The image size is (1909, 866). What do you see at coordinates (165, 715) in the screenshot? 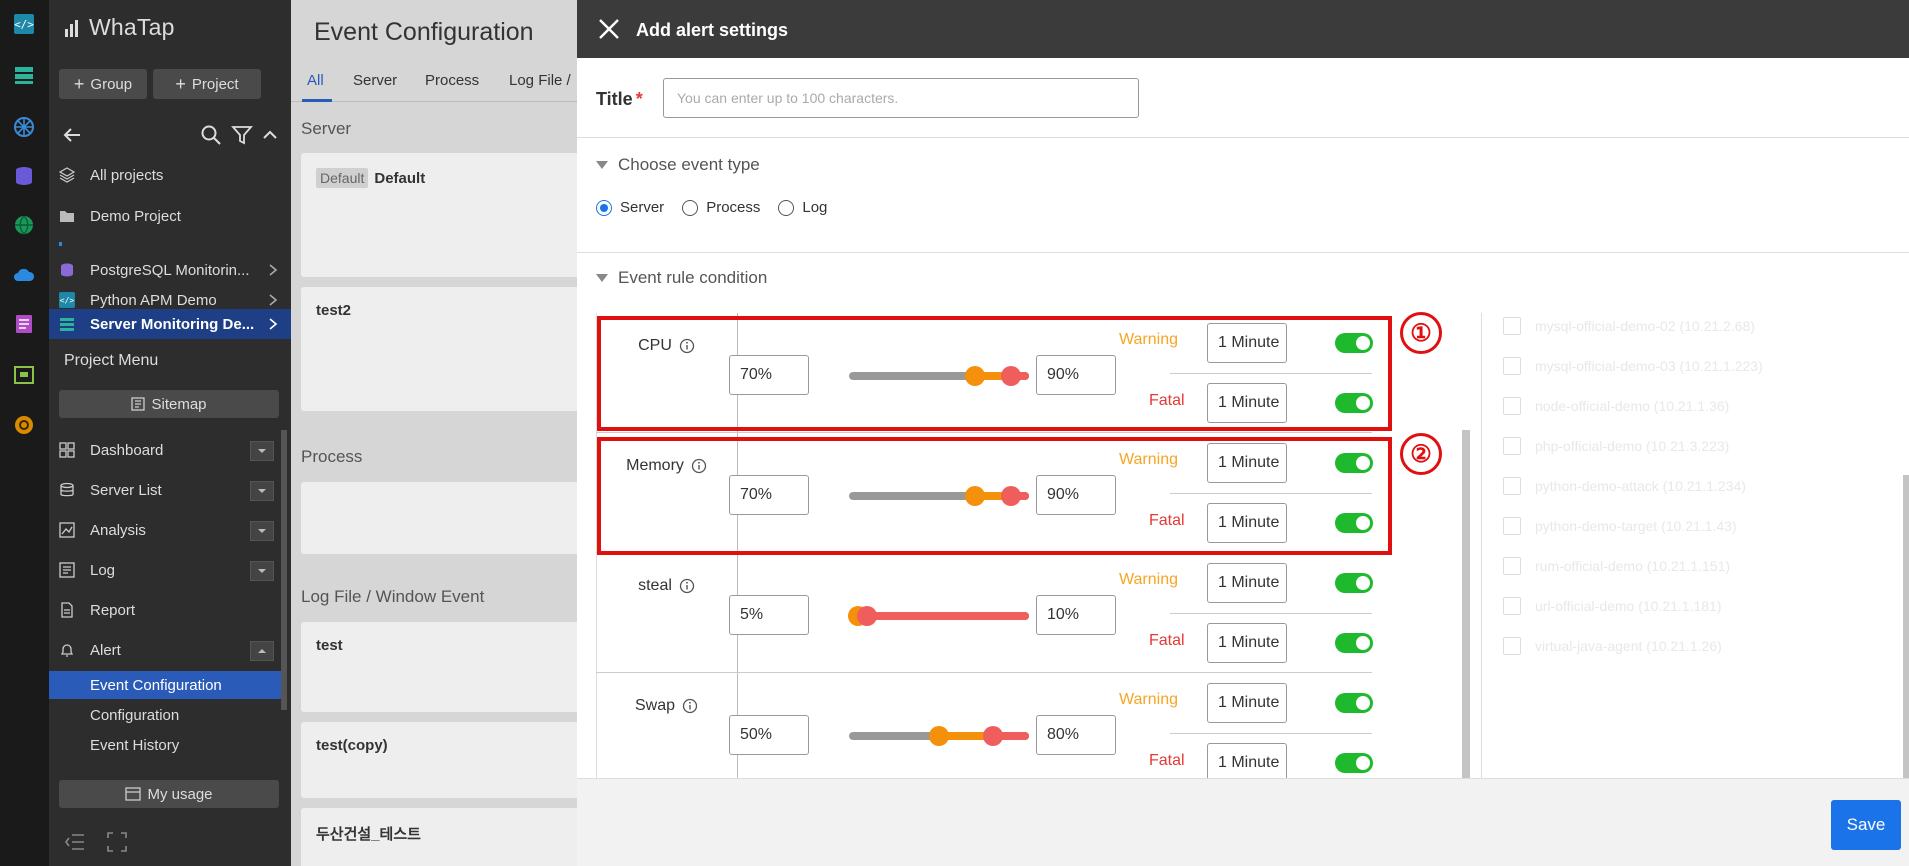
I see `submenu-configuration: Configuration` at bounding box center [165, 715].